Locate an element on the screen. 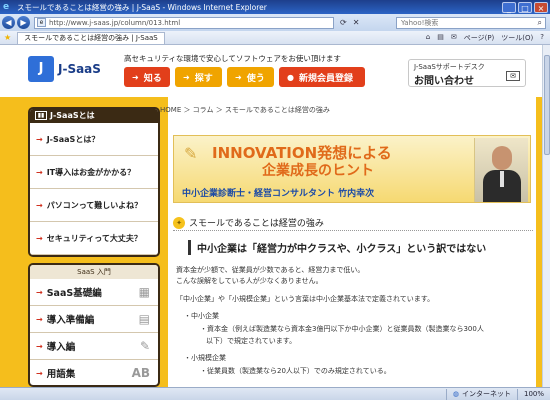 This screenshot has height=400, width=550. document-icon: ▤ is located at coordinates (144, 319).